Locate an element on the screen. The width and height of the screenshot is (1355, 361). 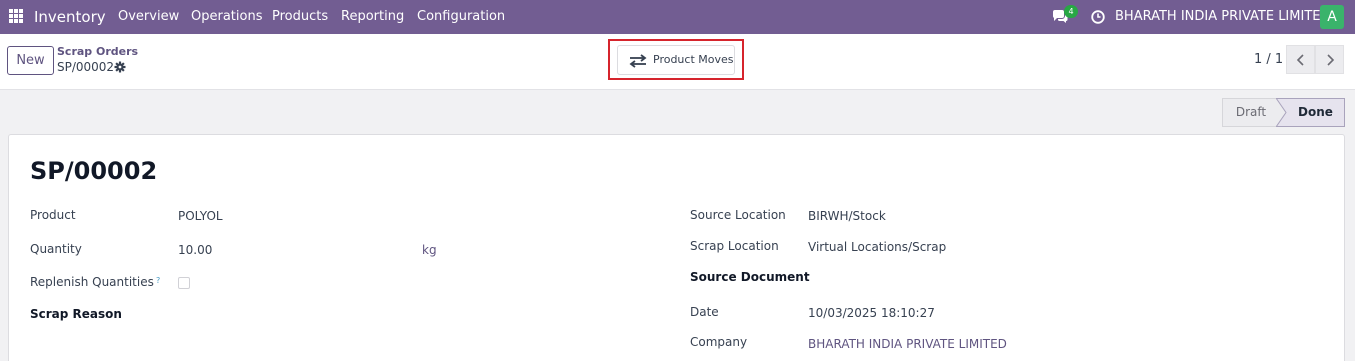
avatar: A is located at coordinates (1332, 17).